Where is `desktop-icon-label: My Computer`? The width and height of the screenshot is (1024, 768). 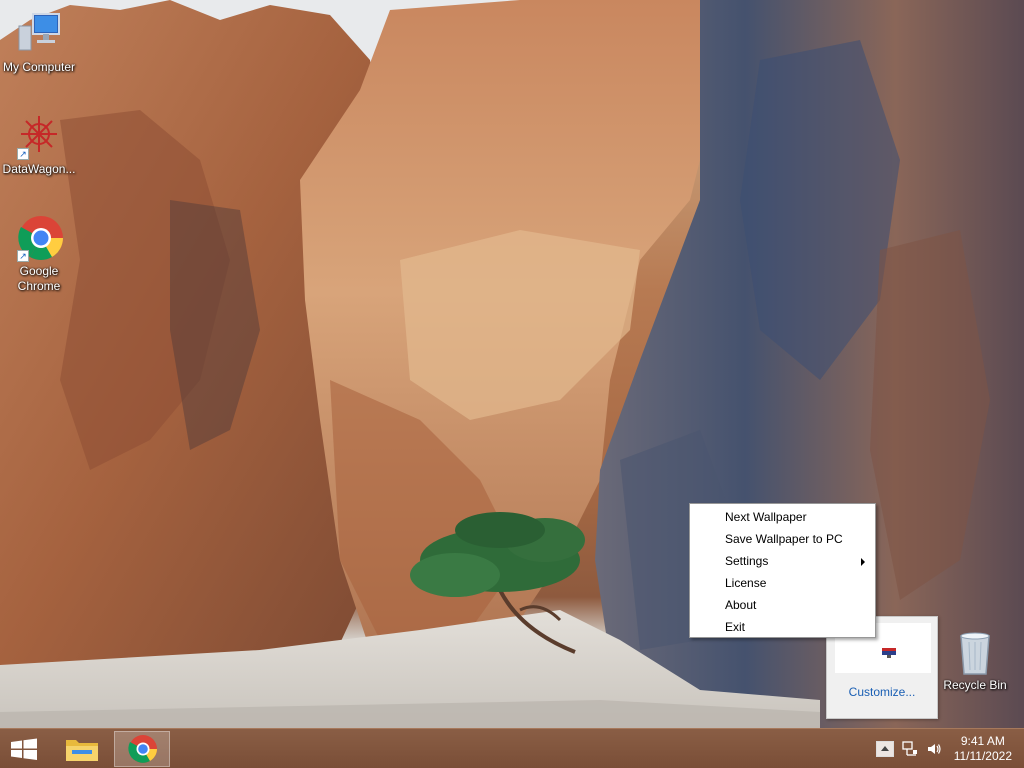
desktop-icon-label: My Computer is located at coordinates (39, 67).